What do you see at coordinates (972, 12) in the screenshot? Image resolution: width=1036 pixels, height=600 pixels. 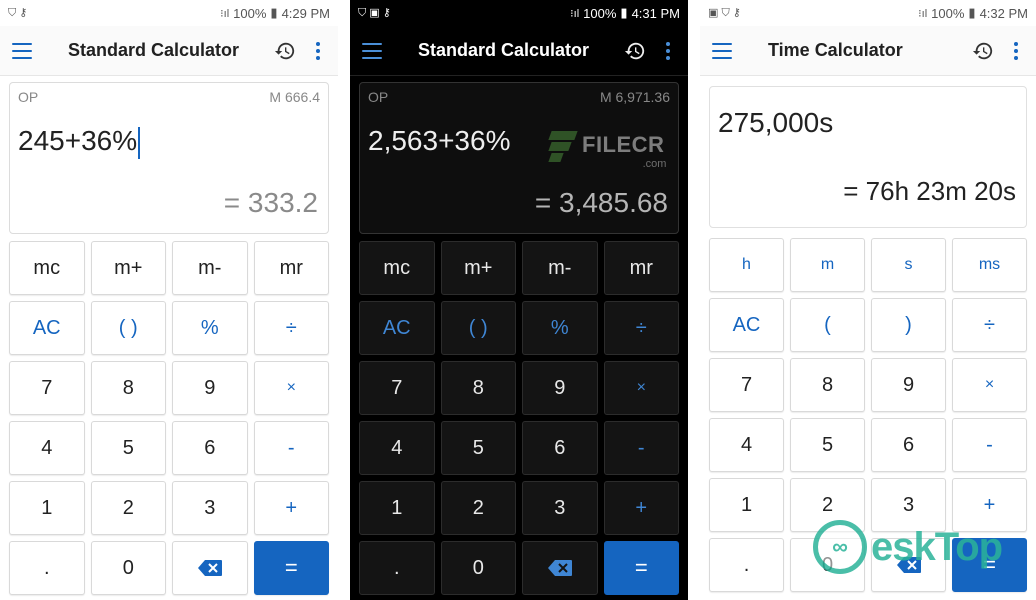 I see `battery-icon: ▮` at bounding box center [972, 12].